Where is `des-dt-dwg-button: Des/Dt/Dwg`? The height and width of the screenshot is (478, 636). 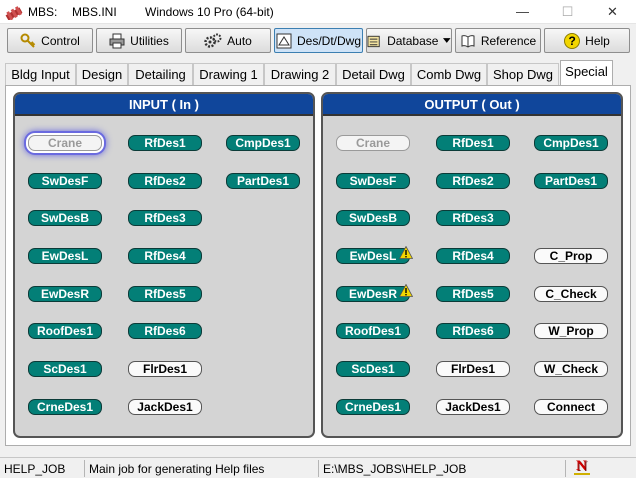
des-dt-dwg-button: Des/Dt/Dwg is located at coordinates (318, 40).